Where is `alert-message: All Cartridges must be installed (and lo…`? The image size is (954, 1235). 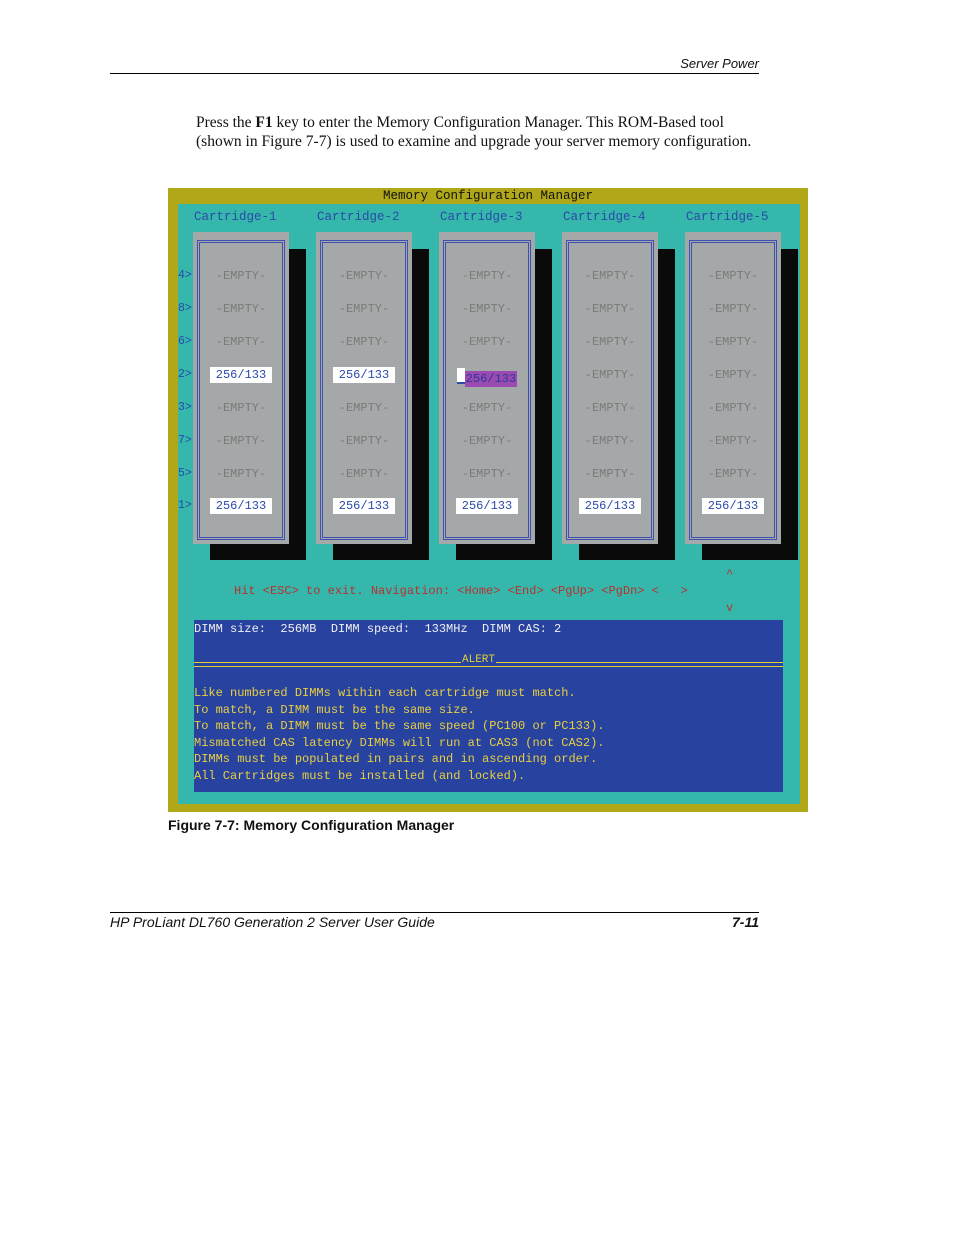 alert-message: All Cartridges must be installed (and lo… is located at coordinates (360, 775).